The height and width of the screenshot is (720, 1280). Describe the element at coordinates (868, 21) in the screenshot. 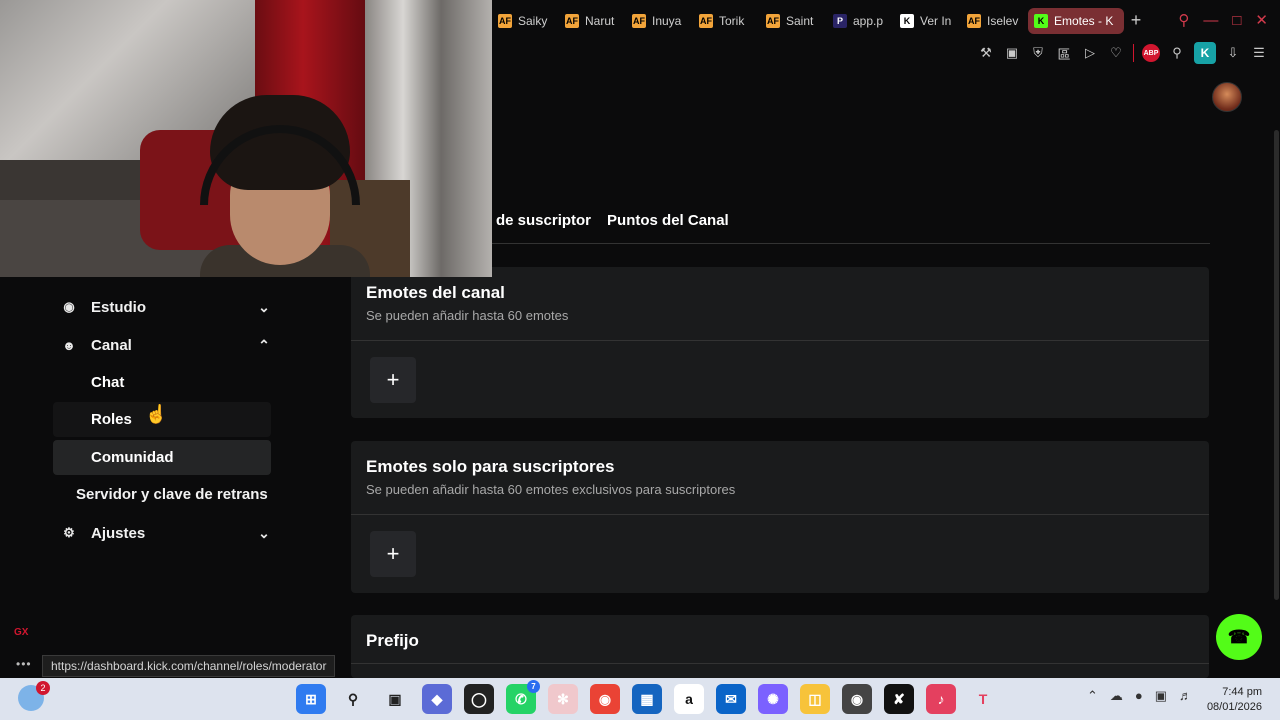

I see `tab-label: app.p` at that location.